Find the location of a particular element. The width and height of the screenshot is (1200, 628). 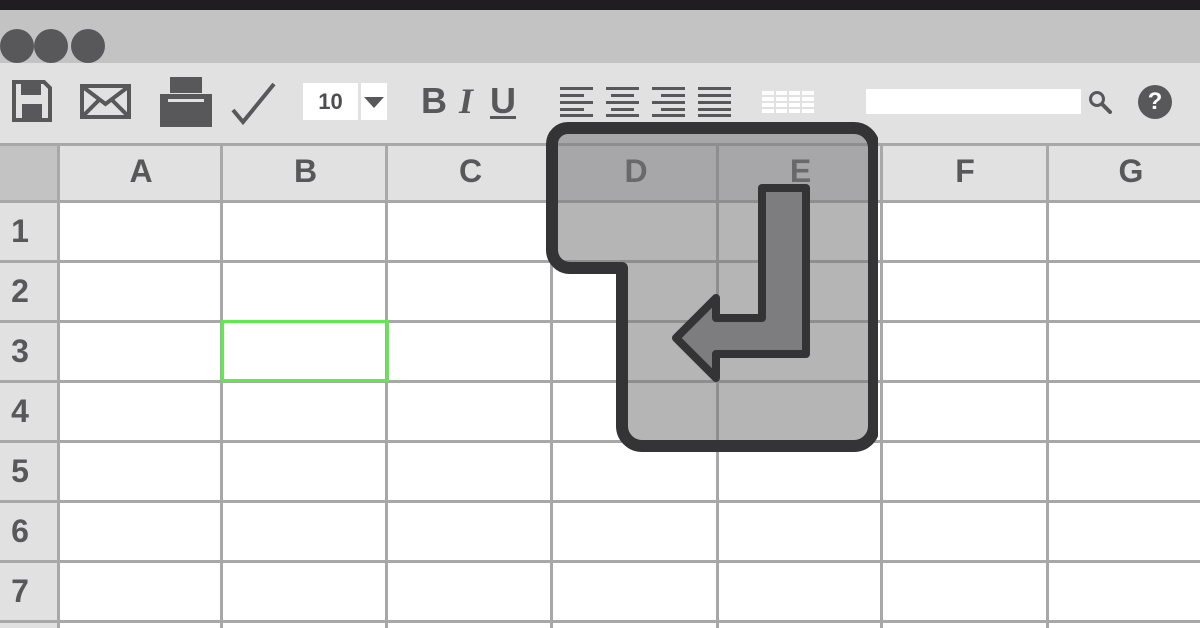

table-button is located at coordinates (788, 102).